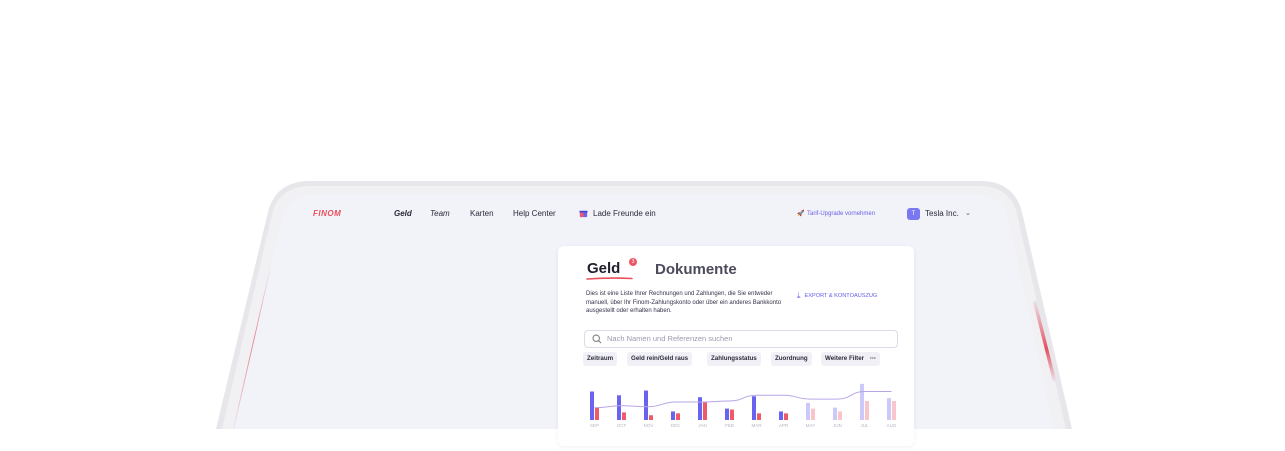  I want to click on filter-zeitraum: Zeitraum, so click(600, 359).